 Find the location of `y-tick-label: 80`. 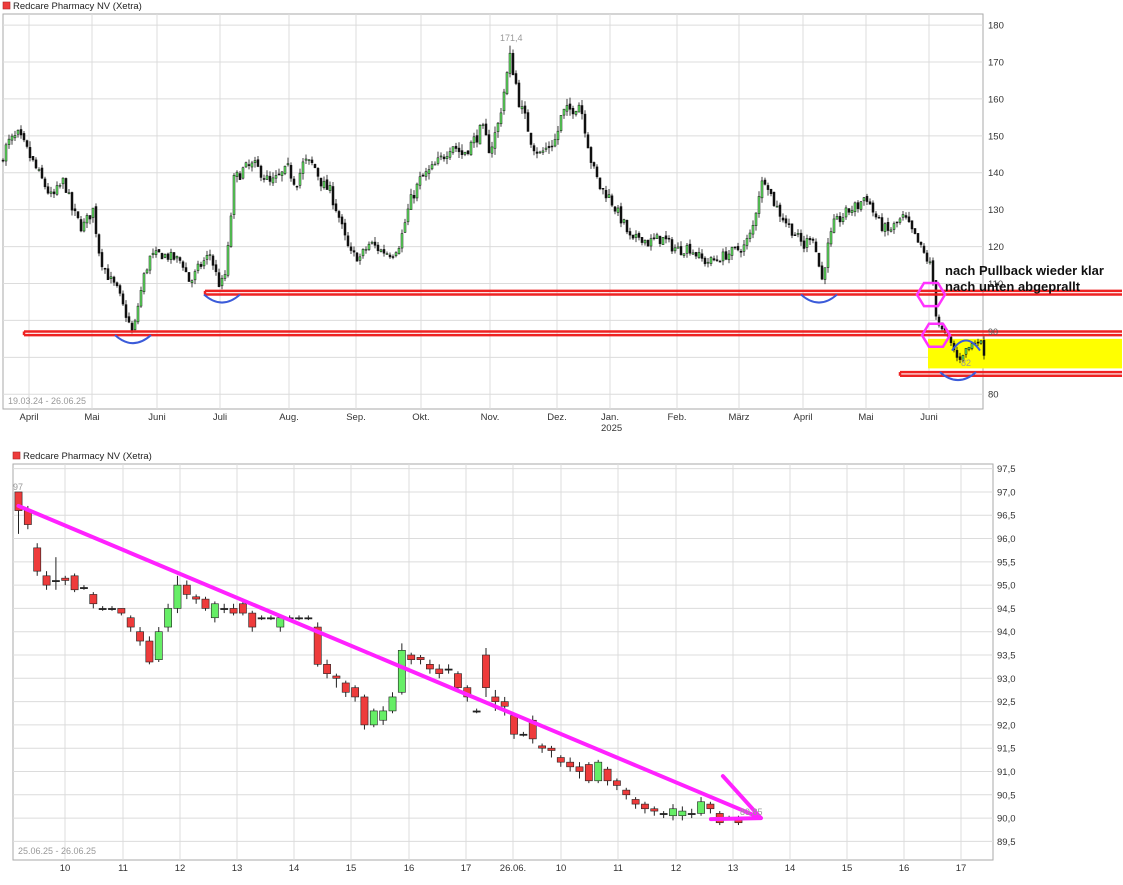

y-tick-label: 80 is located at coordinates (993, 395).